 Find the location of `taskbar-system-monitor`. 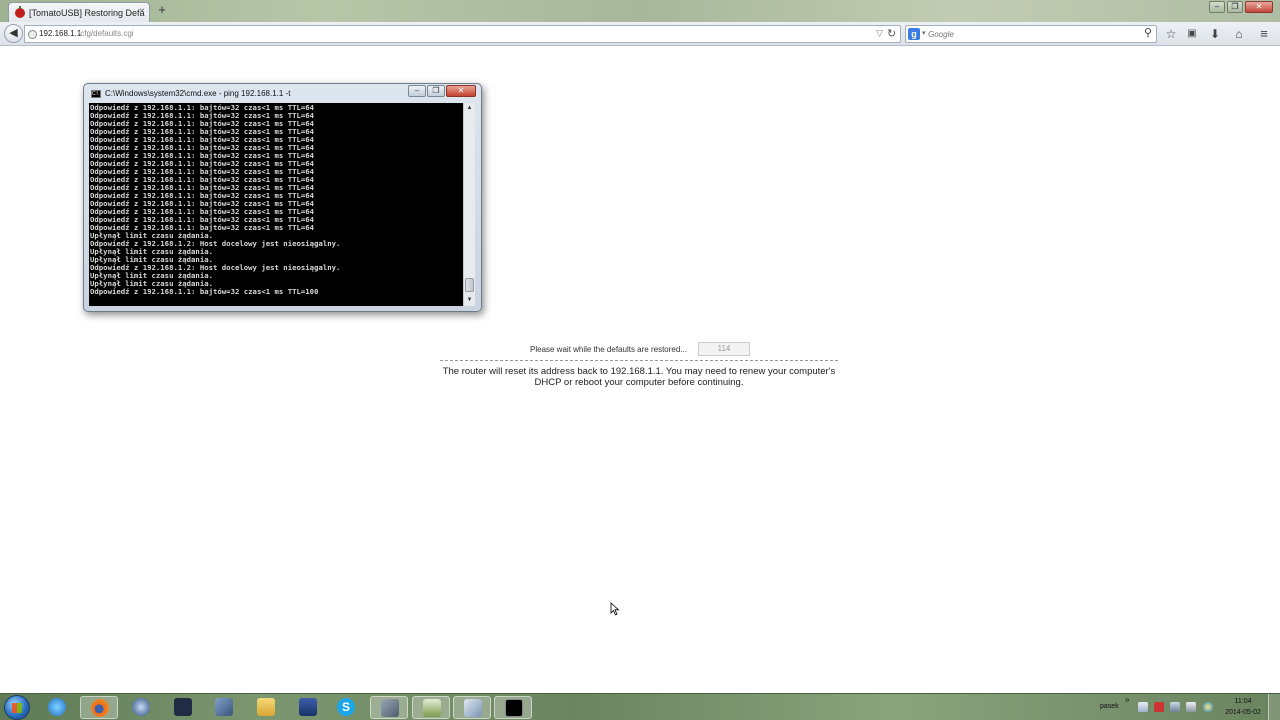

taskbar-system-monitor is located at coordinates (389, 707).